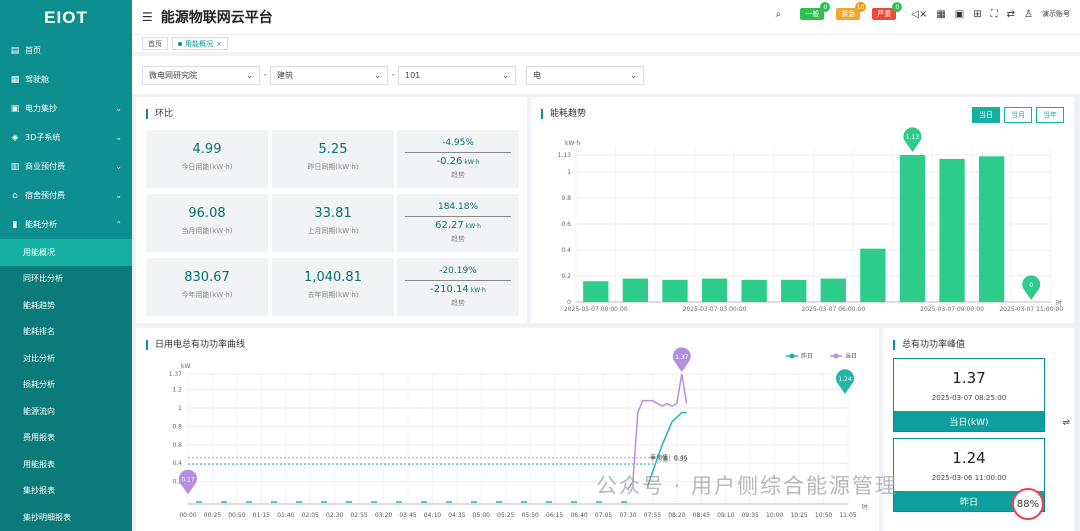  What do you see at coordinates (458, 207) in the screenshot?
I see `trend-percent: 184.18%` at bounding box center [458, 207].